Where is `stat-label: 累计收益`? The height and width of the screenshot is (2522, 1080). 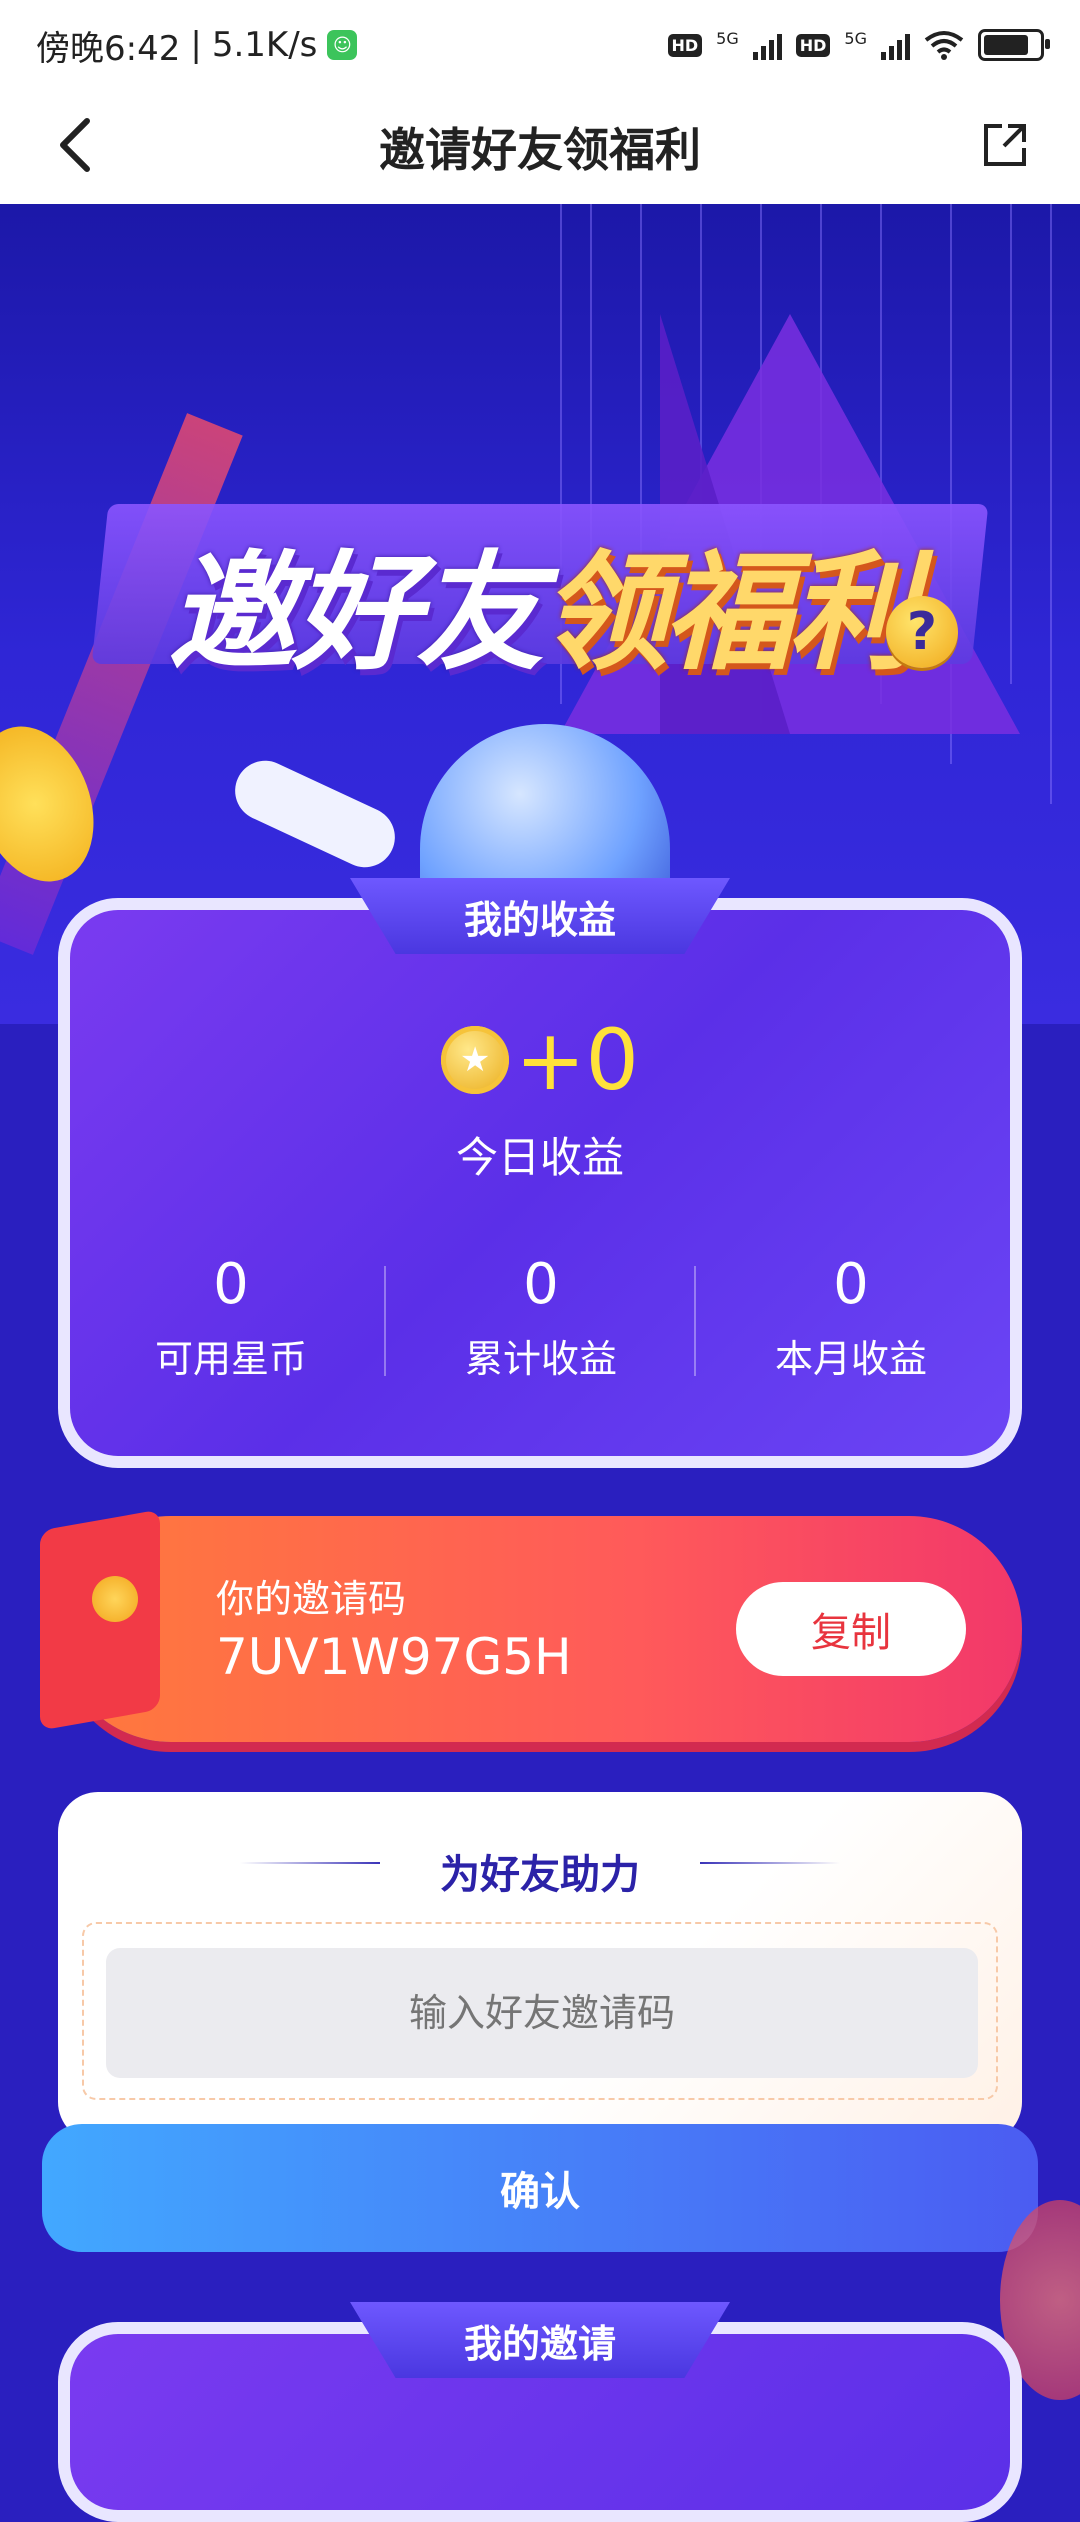
stat-label: 累计收益 is located at coordinates (540, 1359).